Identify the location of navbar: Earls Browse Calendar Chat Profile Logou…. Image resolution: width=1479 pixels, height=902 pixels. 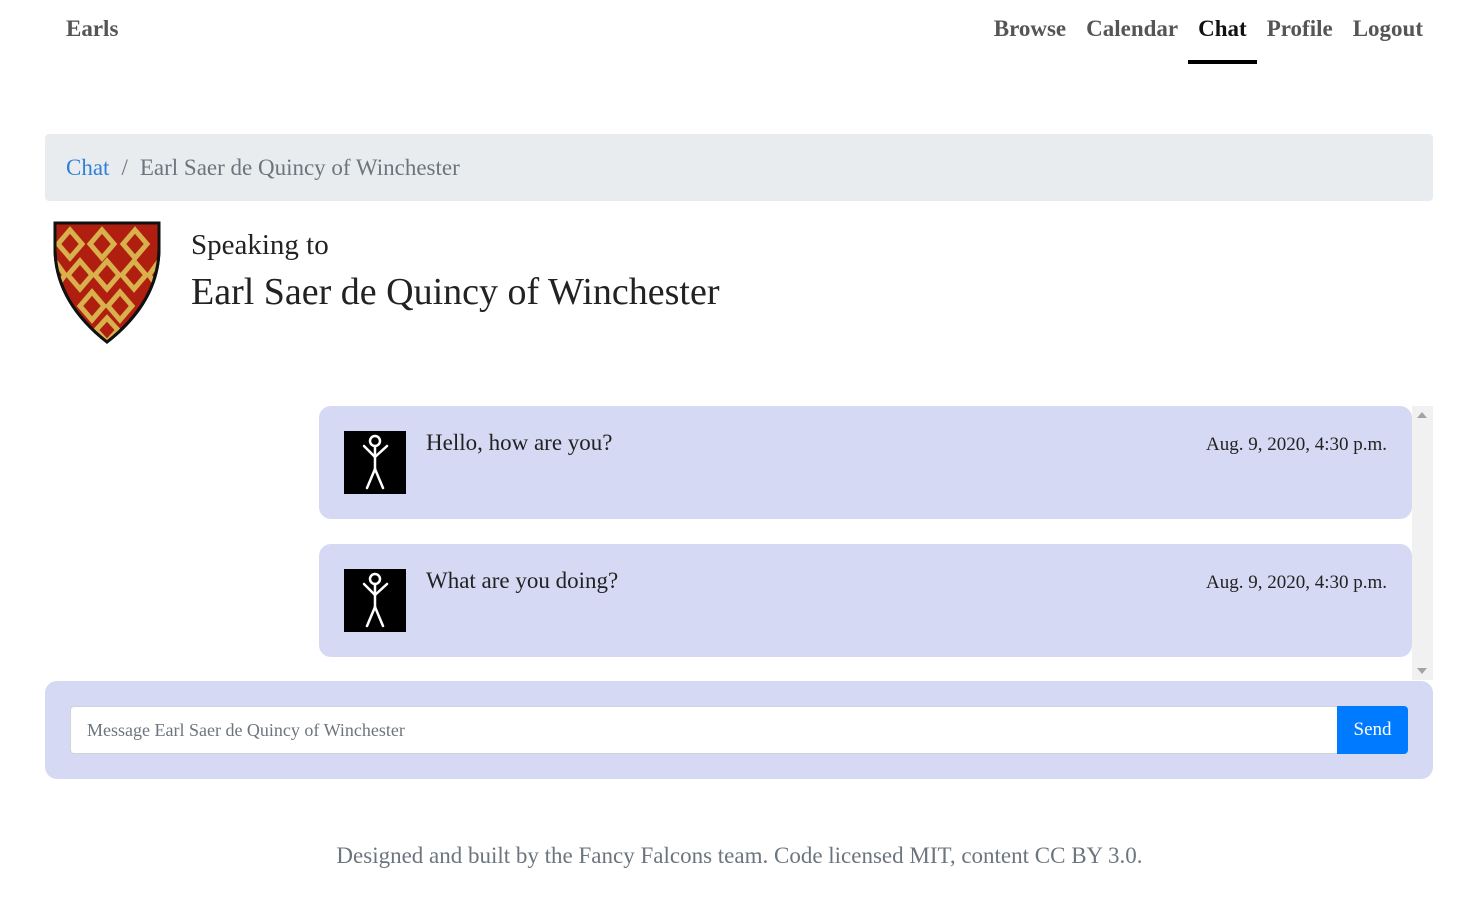
(739, 32).